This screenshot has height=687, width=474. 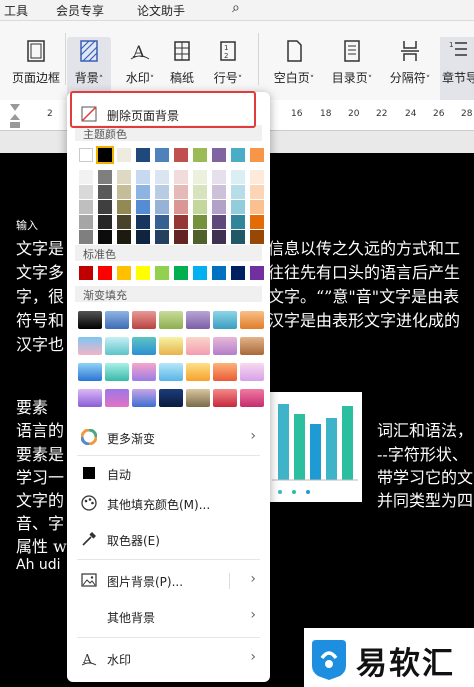 What do you see at coordinates (80, 10) in the screenshot?
I see `menu-member: 会员专享` at bounding box center [80, 10].